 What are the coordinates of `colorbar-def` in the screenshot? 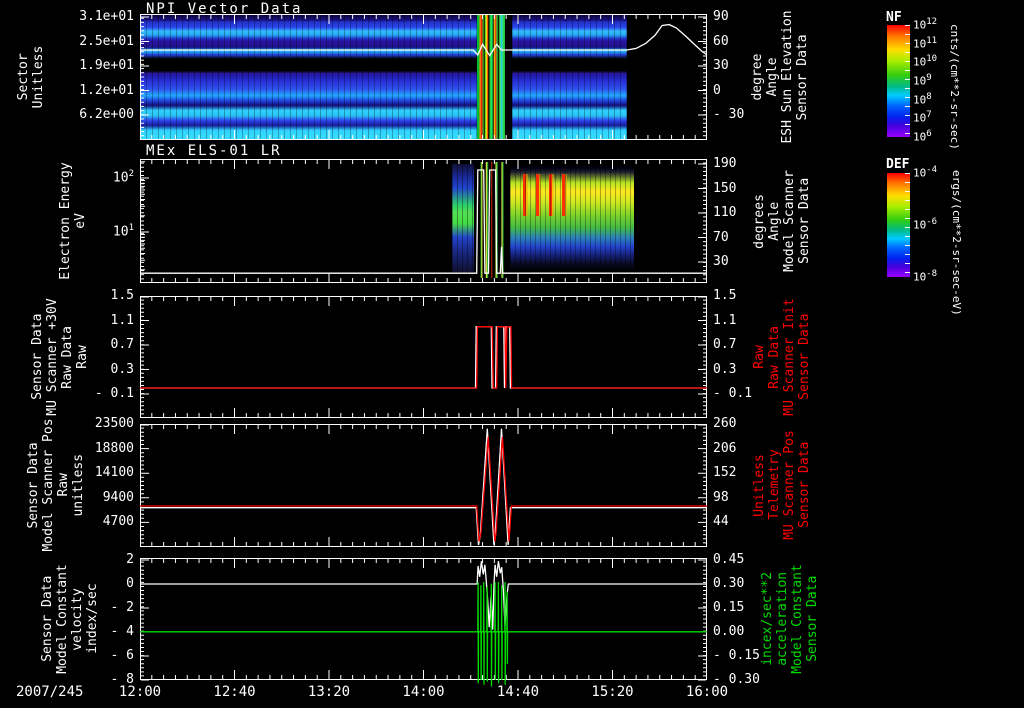 It's located at (898, 225).